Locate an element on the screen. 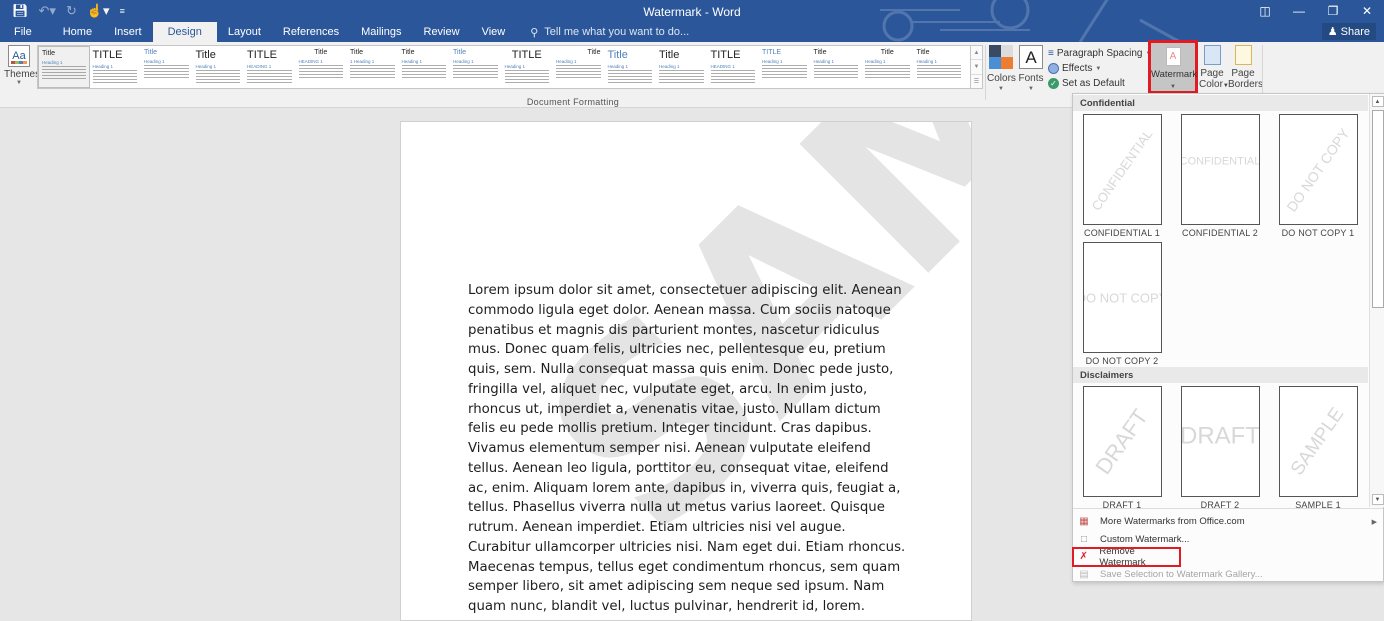 This screenshot has height=621, width=1384. page-borders-button: Page Borders is located at coordinates (1246, 67).